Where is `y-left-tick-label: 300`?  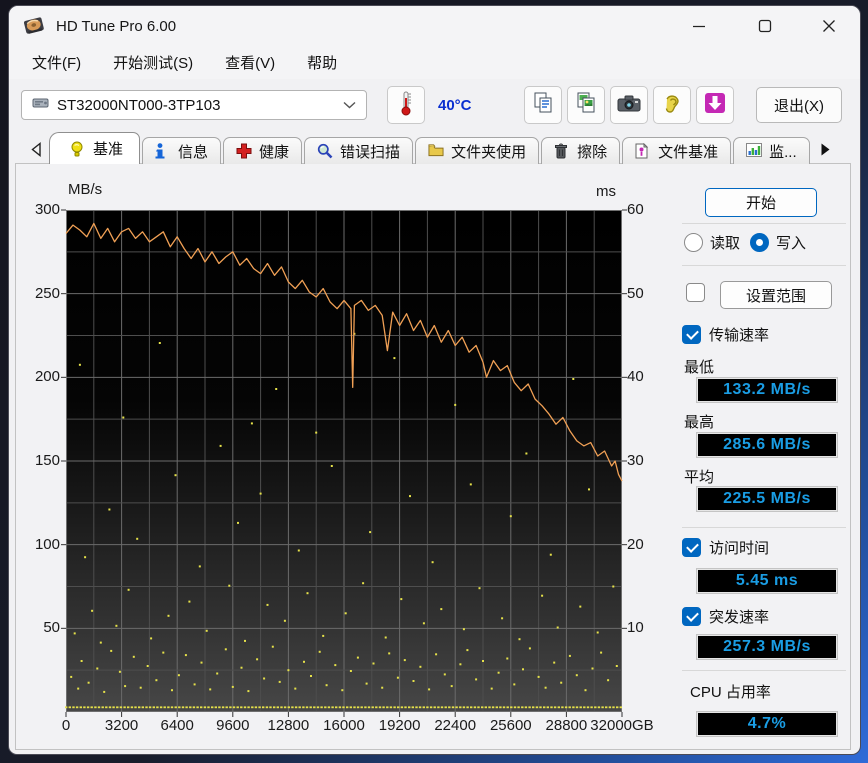 y-left-tick-label: 300 is located at coordinates (47, 209).